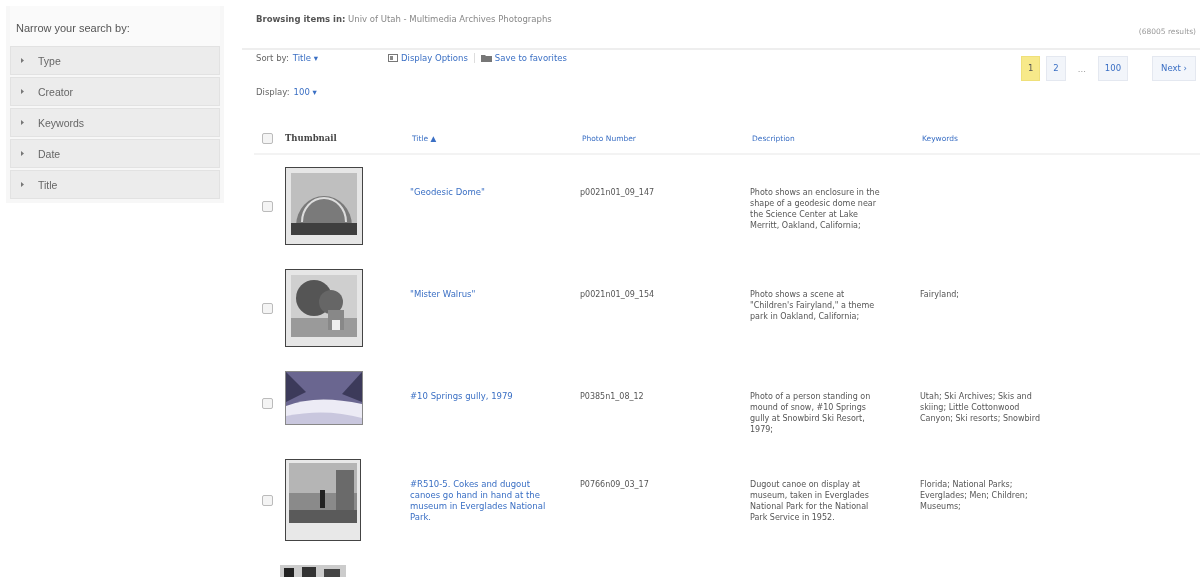 The height and width of the screenshot is (584, 1200). What do you see at coordinates (523, 58) in the screenshot?
I see `save-favorites-button: Save to favorites` at bounding box center [523, 58].